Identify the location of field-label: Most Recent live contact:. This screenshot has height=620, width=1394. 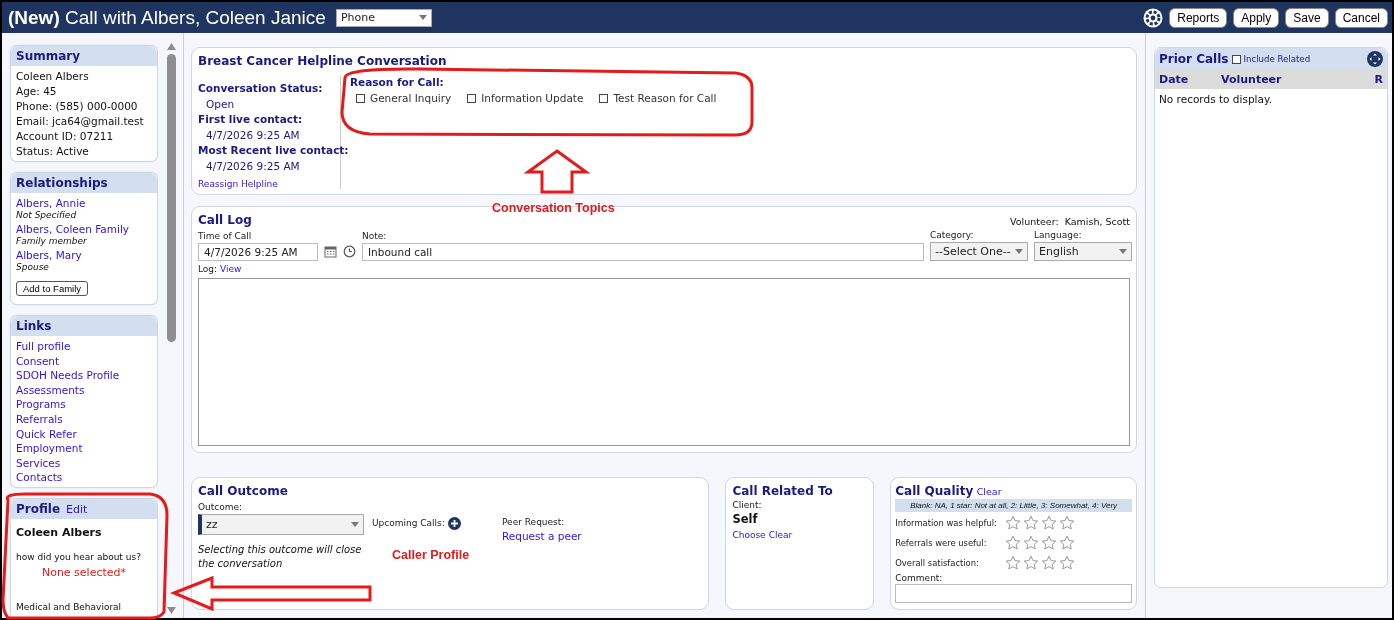
(273, 150).